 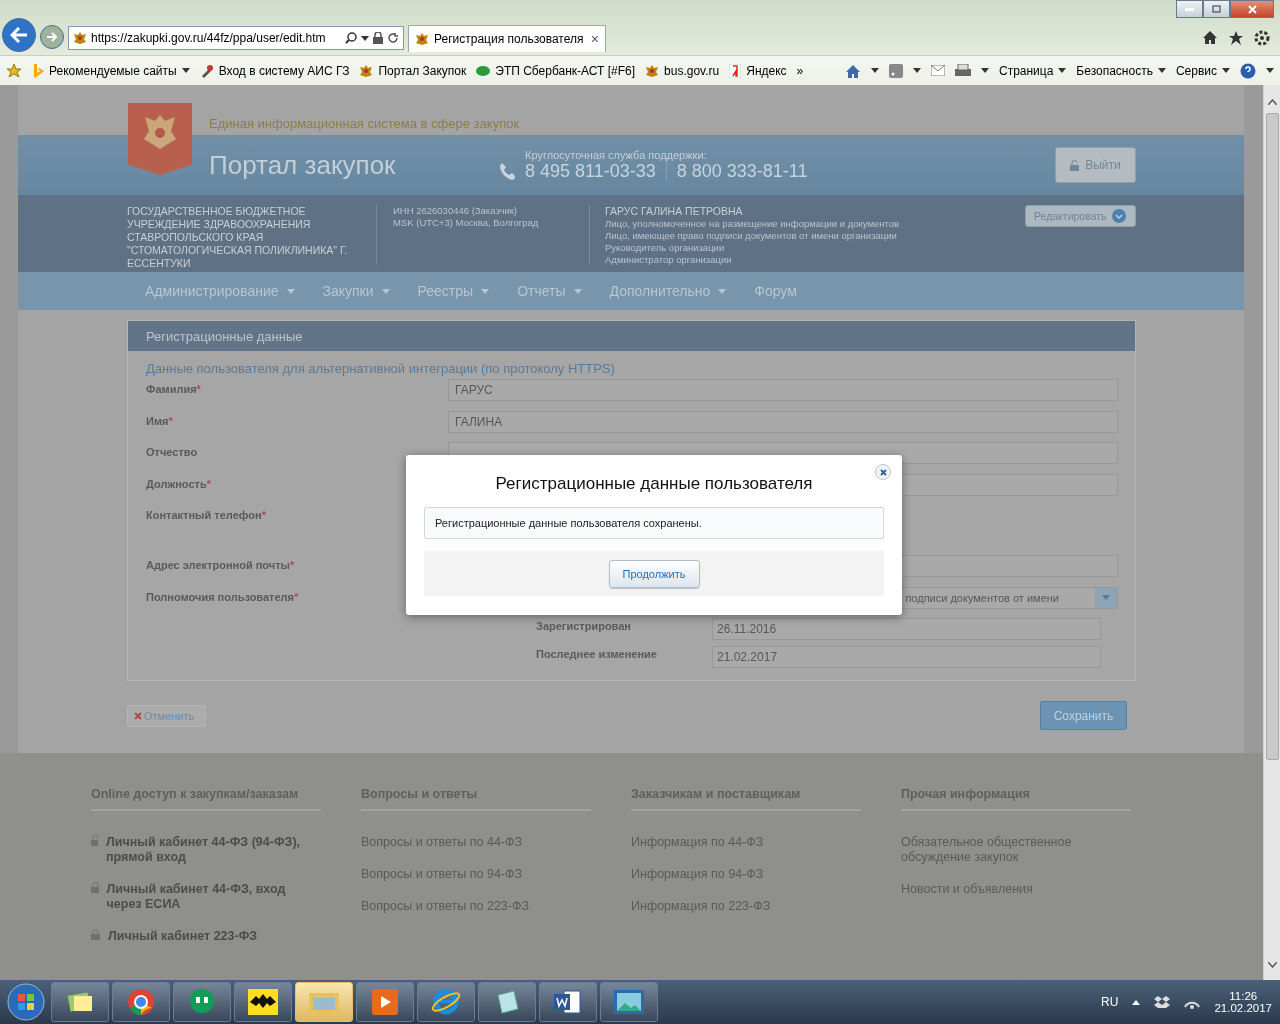 I want to click on show-hidden-icons, so click(x=1136, y=1002).